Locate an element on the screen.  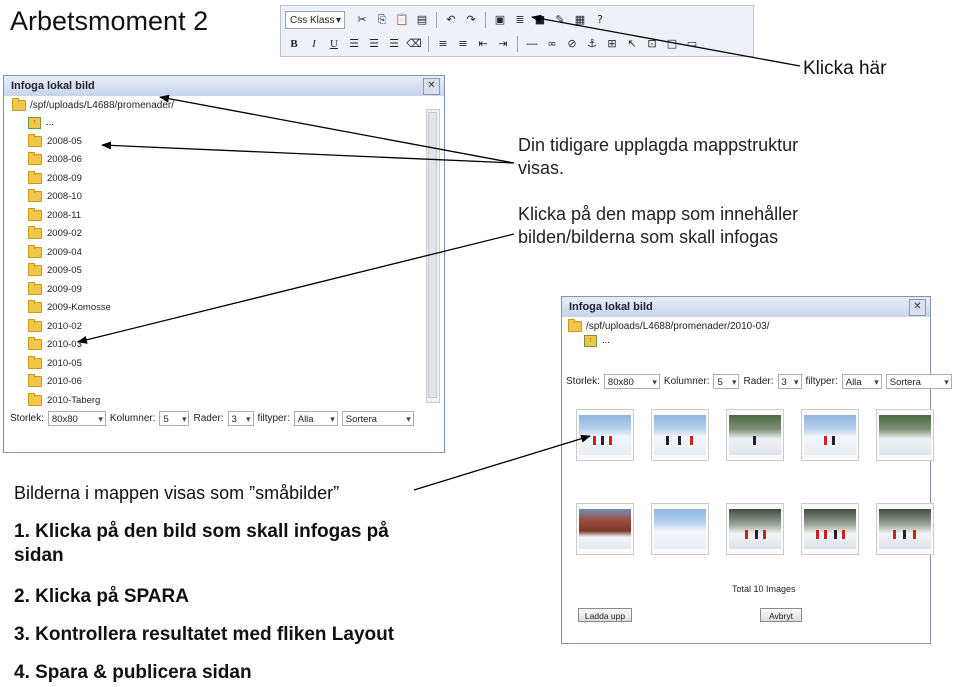
arrow-to-thumbnails is located at coordinates (502, 462).